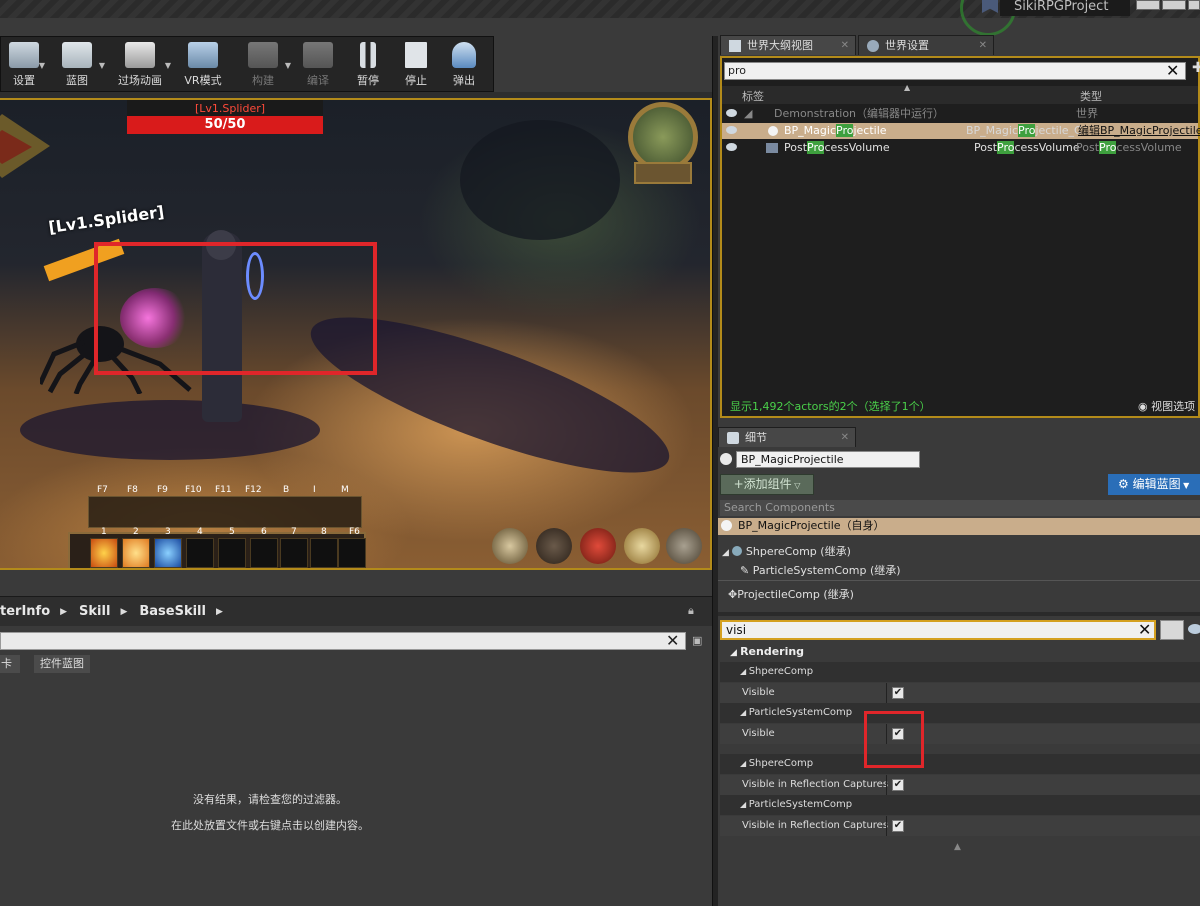  What do you see at coordinates (140, 55) in the screenshot?
I see `clapperboard-icon` at bounding box center [140, 55].